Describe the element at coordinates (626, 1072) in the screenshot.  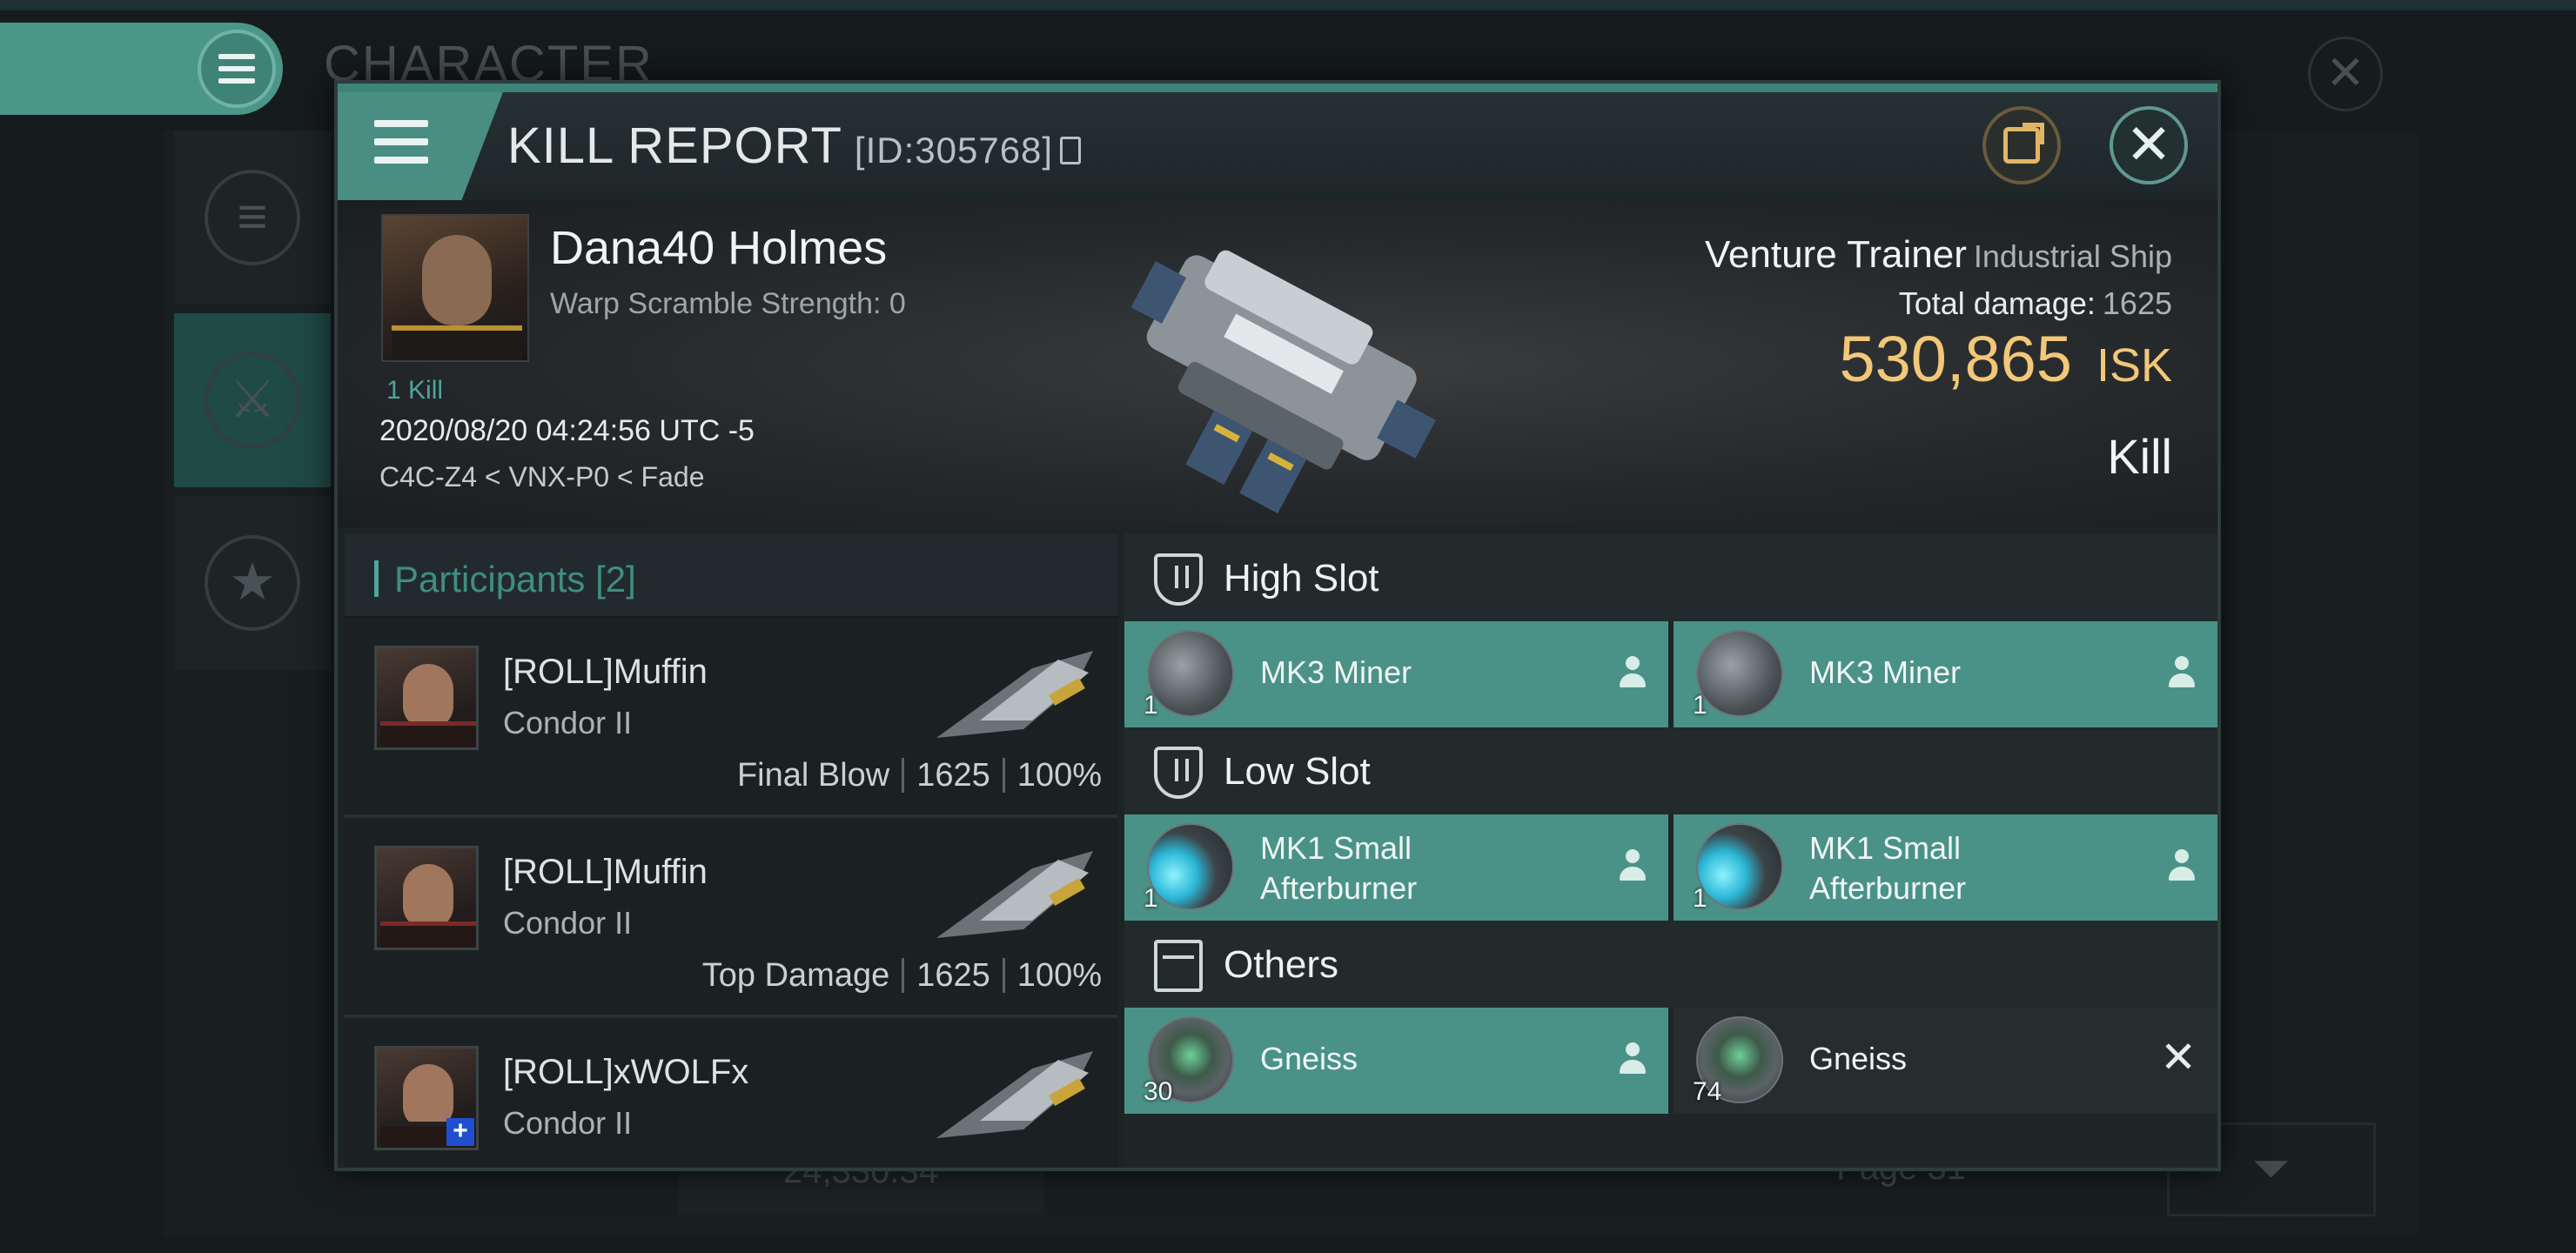
I see `participant-name: [ROLL]xWOLFx` at that location.